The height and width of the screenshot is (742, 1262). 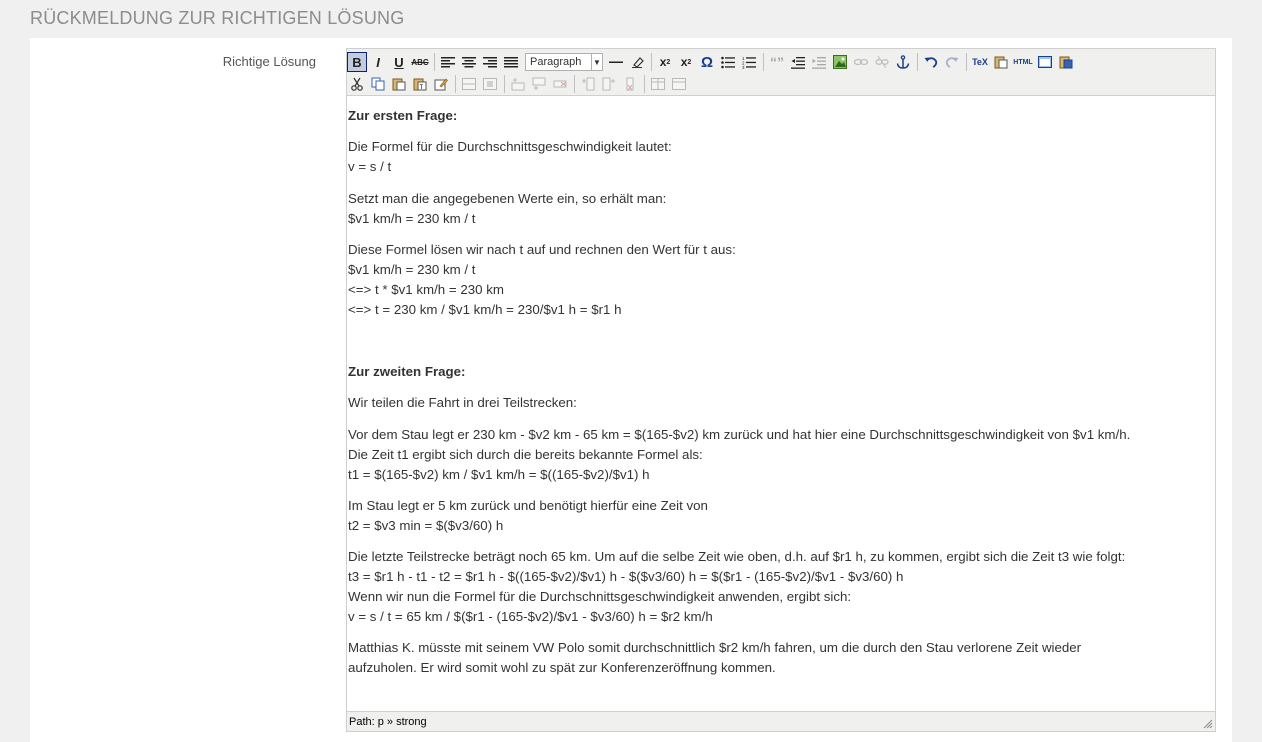 What do you see at coordinates (679, 84) in the screenshot?
I see `merge-cells-icon` at bounding box center [679, 84].